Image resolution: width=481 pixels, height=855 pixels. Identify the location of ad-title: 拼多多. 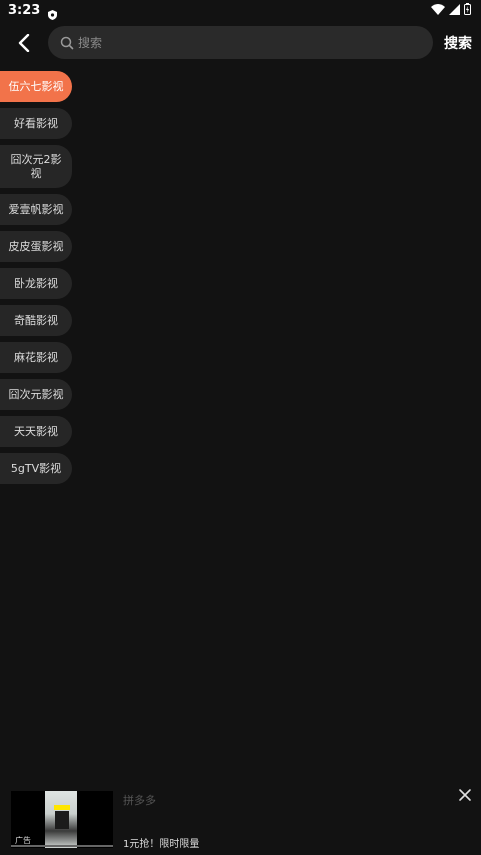
(139, 800).